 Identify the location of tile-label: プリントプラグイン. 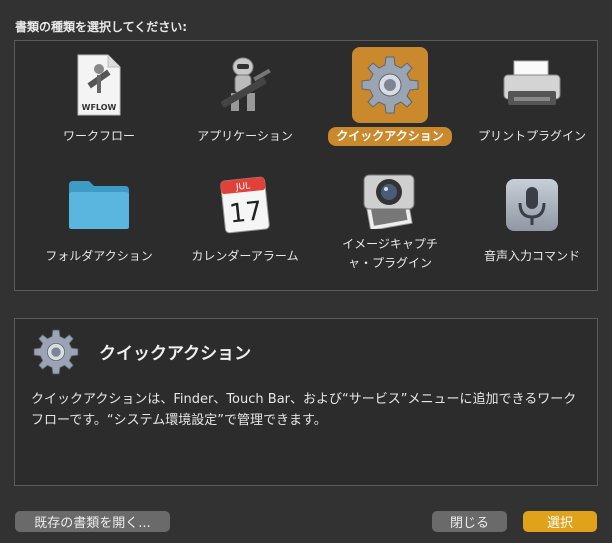
(531, 136).